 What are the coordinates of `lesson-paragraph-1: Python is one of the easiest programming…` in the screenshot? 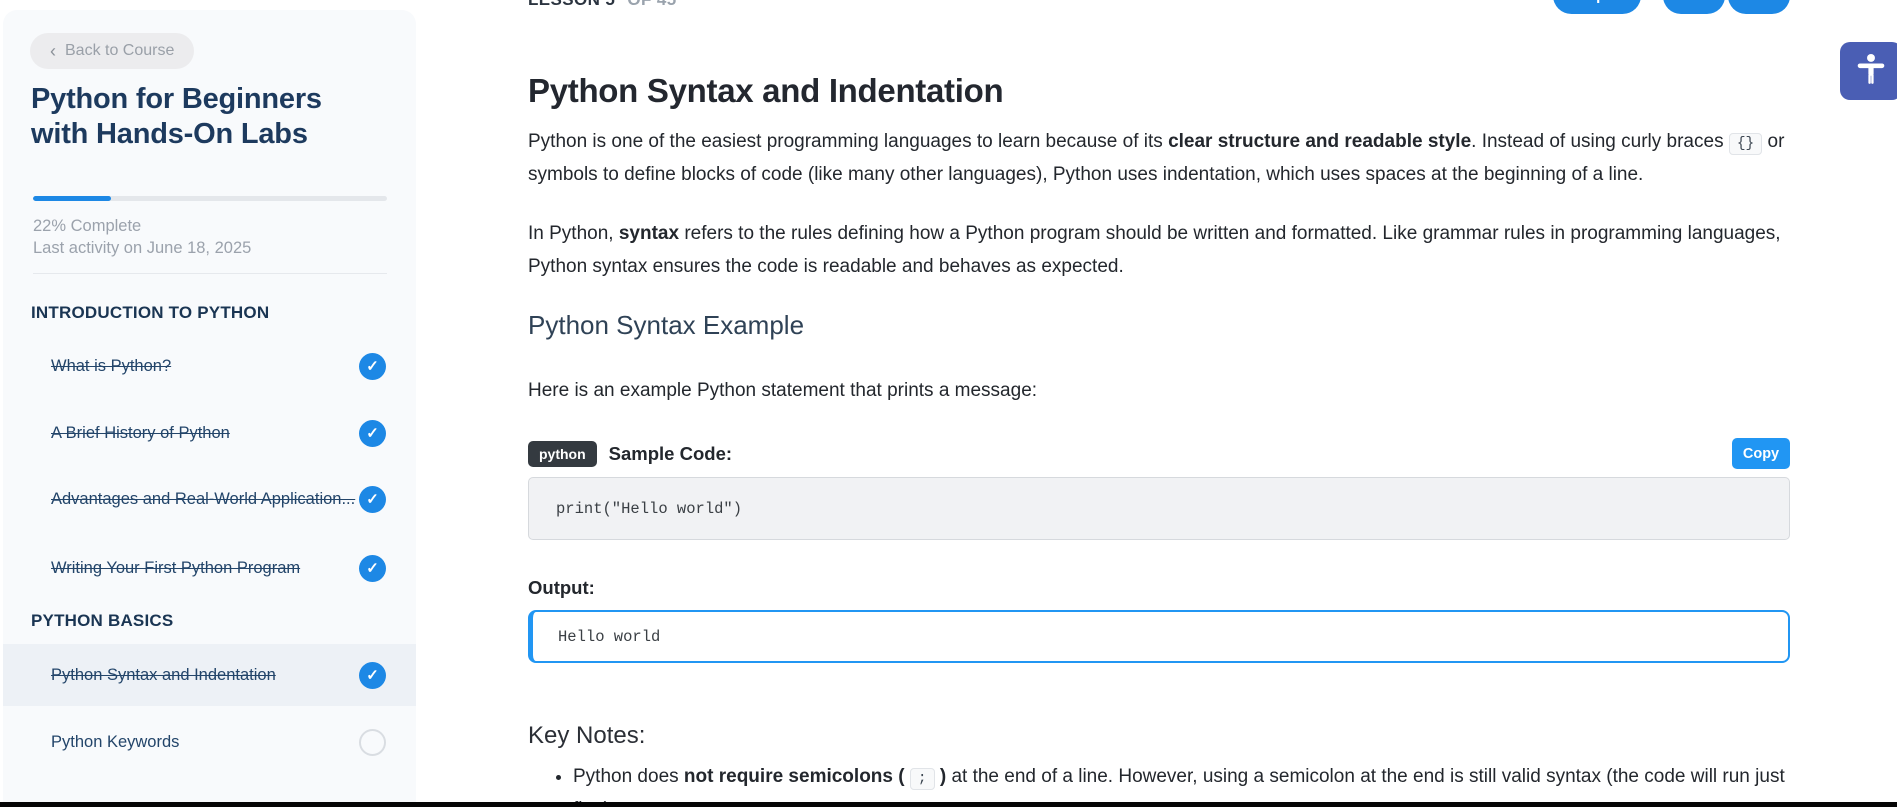 It's located at (1159, 158).